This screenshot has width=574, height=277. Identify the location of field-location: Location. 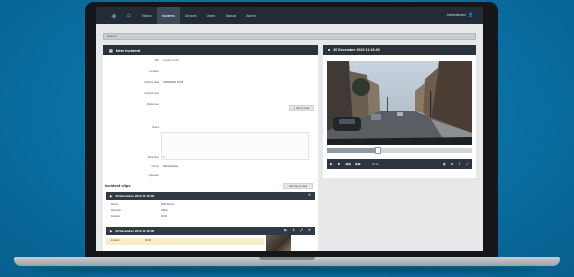
(210, 72).